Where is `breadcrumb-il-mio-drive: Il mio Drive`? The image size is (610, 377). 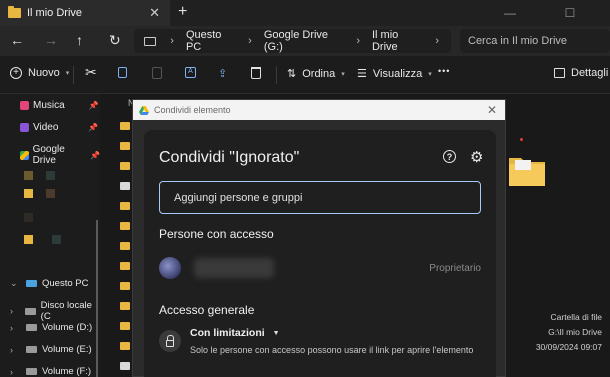
breadcrumb-il-mio-drive: Il mio Drive is located at coordinates (397, 41).